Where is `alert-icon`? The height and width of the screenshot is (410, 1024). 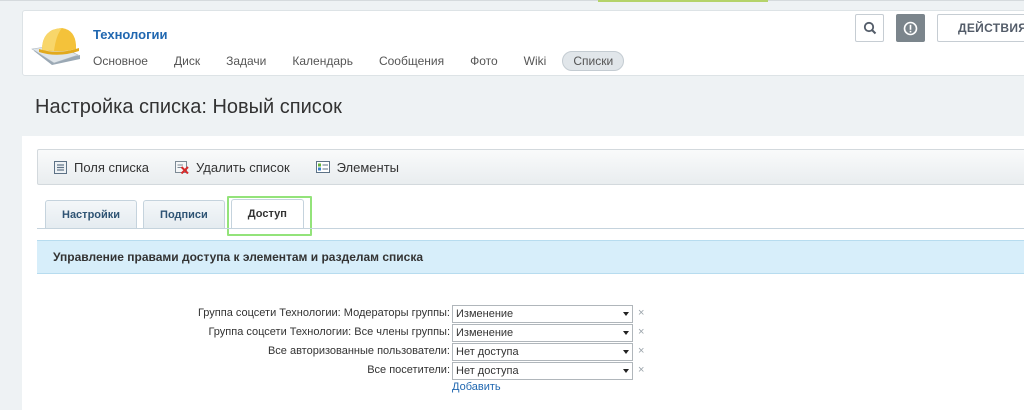
alert-icon is located at coordinates (910, 28).